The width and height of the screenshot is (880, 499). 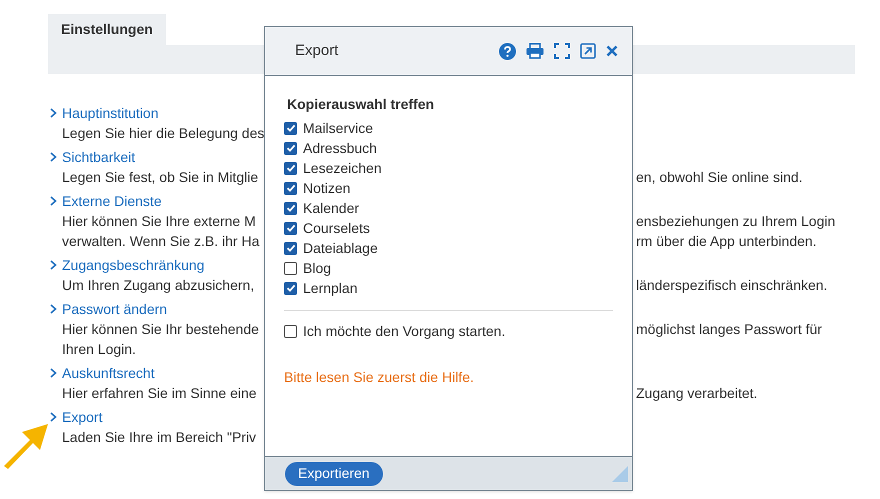 I want to click on section-link: Export, so click(x=76, y=417).